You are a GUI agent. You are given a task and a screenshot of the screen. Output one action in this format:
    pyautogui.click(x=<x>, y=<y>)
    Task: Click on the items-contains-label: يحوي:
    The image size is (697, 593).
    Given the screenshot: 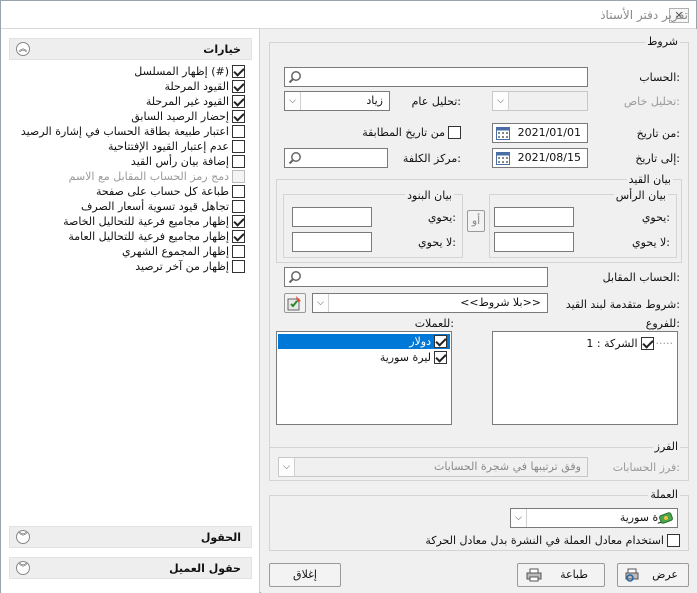 What is the action you would take?
    pyautogui.click(x=441, y=217)
    